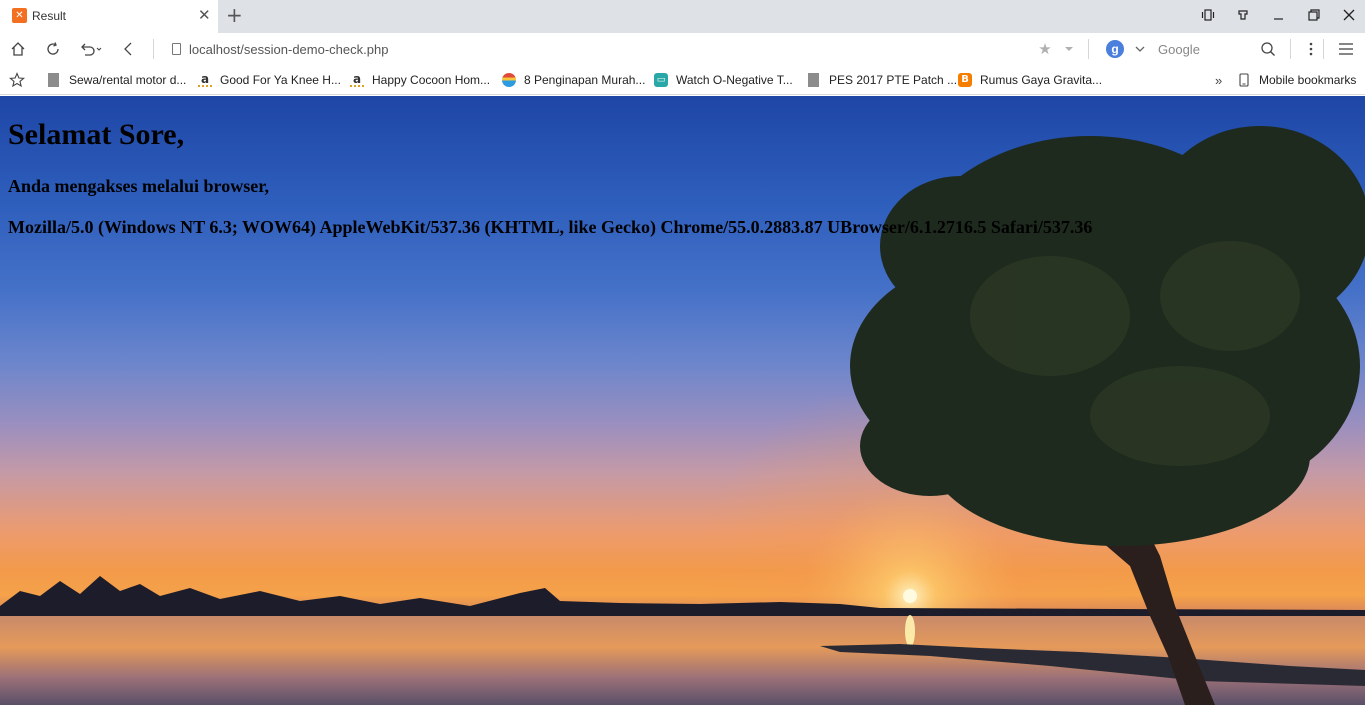 The width and height of the screenshot is (1365, 705). What do you see at coordinates (234, 15) in the screenshot?
I see `new-tab-icon: +` at bounding box center [234, 15].